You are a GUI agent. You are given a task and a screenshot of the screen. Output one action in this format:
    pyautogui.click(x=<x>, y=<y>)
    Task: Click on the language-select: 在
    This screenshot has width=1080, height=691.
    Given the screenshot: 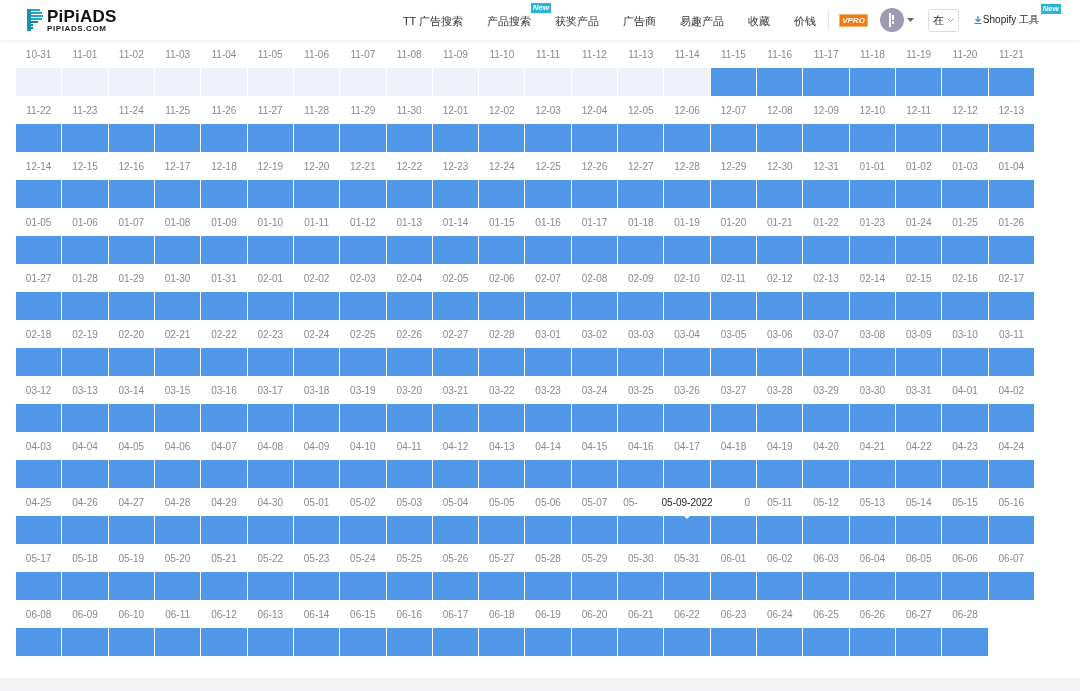 What is the action you would take?
    pyautogui.click(x=943, y=20)
    